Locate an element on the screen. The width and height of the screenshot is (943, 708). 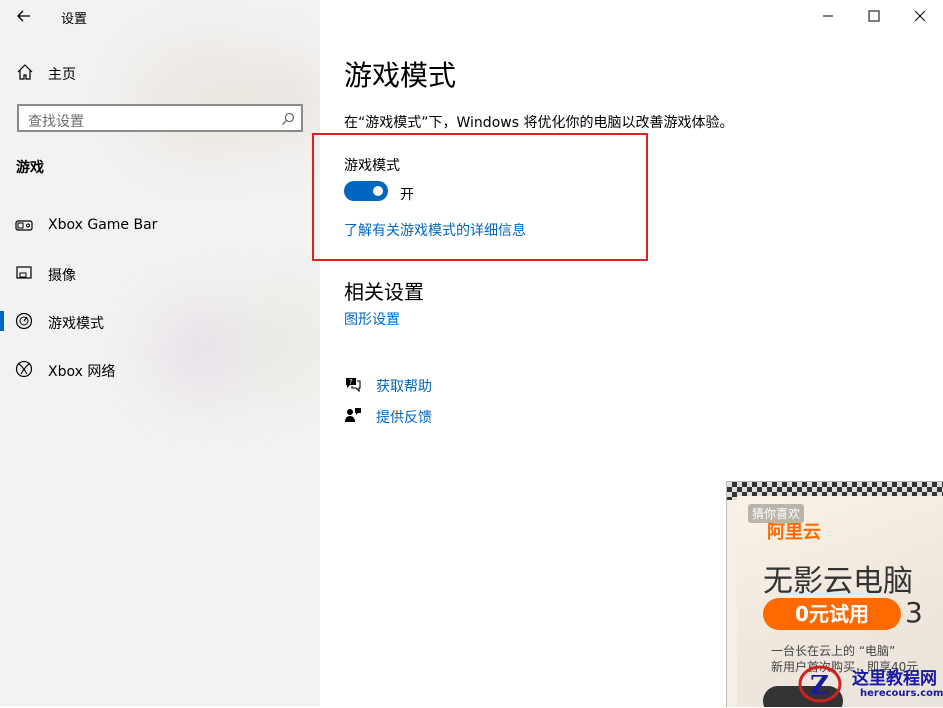
section-heading: 游戏 is located at coordinates (30, 168).